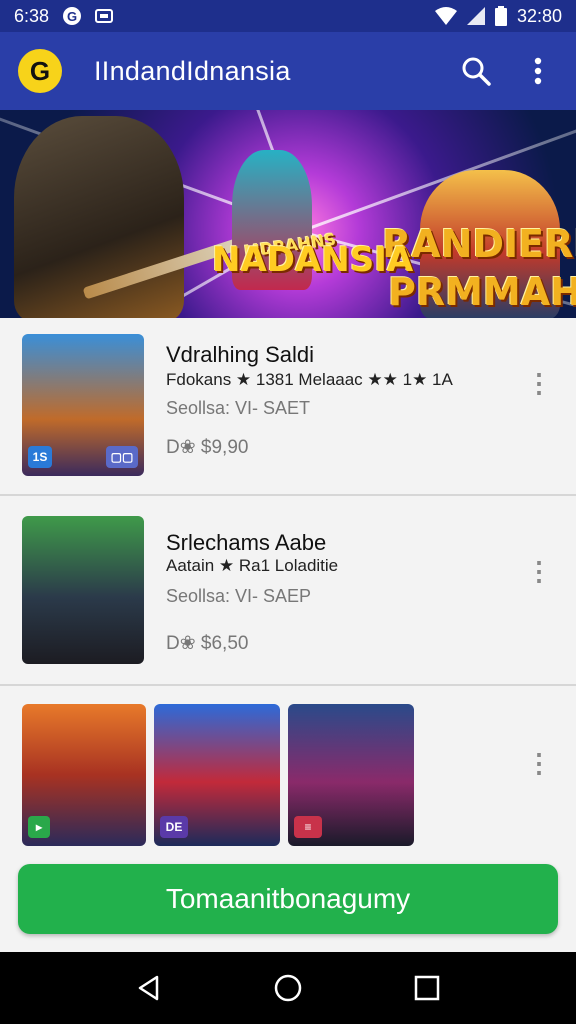 This screenshot has width=576, height=1024. What do you see at coordinates (72, 16) in the screenshot?
I see `app-notification-icon: G` at bounding box center [72, 16].